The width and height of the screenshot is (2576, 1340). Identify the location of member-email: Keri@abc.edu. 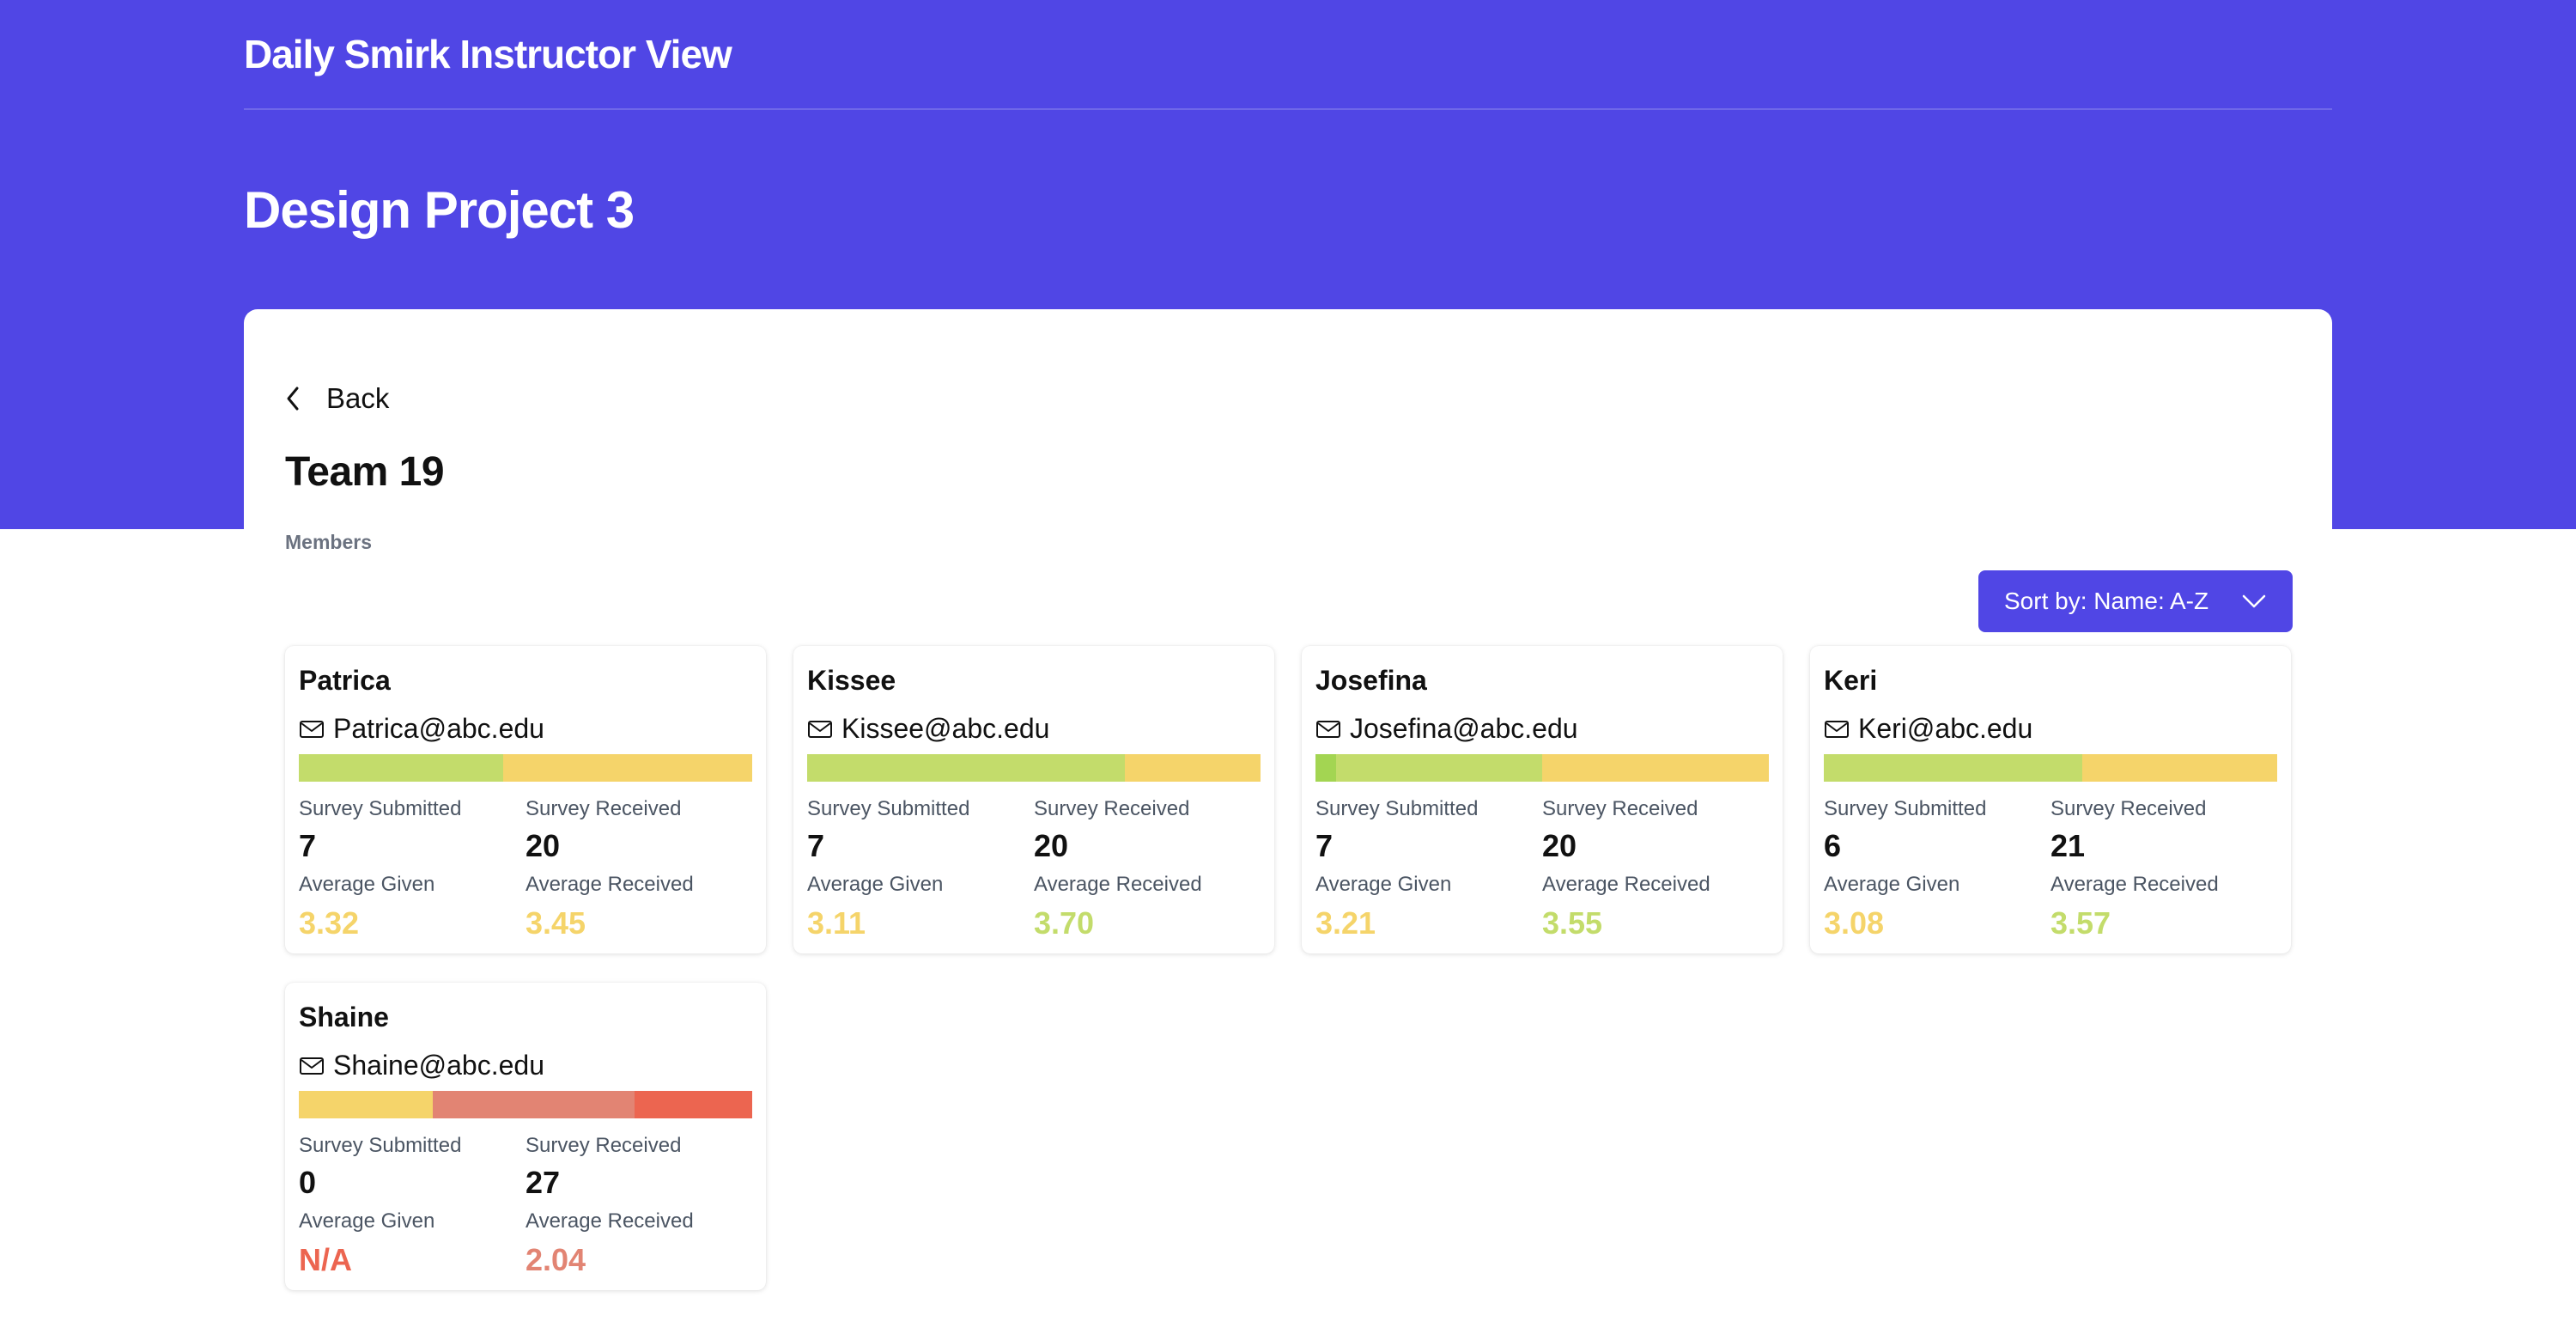
(1928, 729).